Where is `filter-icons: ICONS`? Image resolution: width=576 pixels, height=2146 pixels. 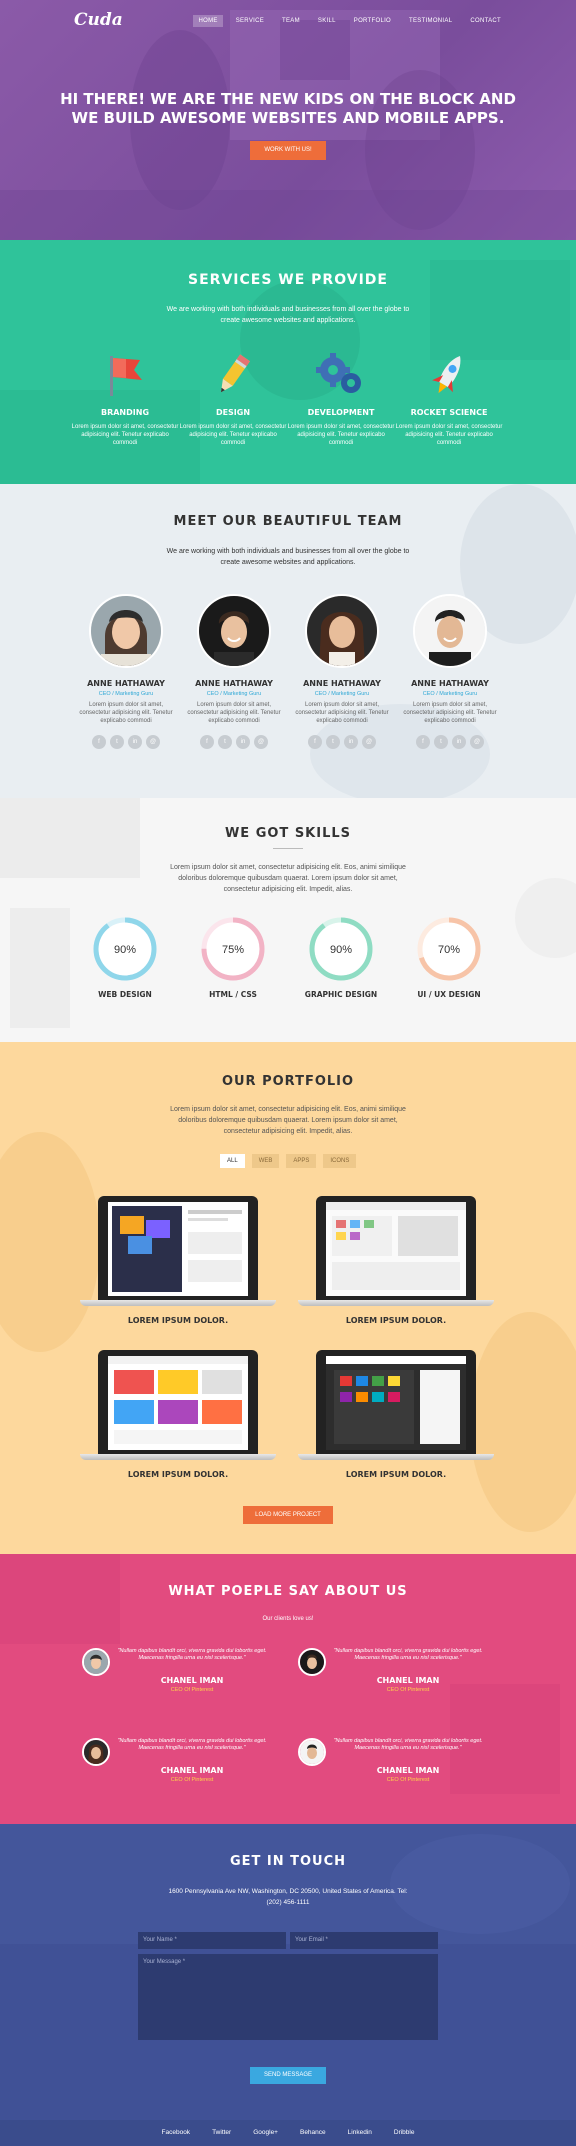 filter-icons: ICONS is located at coordinates (340, 1161).